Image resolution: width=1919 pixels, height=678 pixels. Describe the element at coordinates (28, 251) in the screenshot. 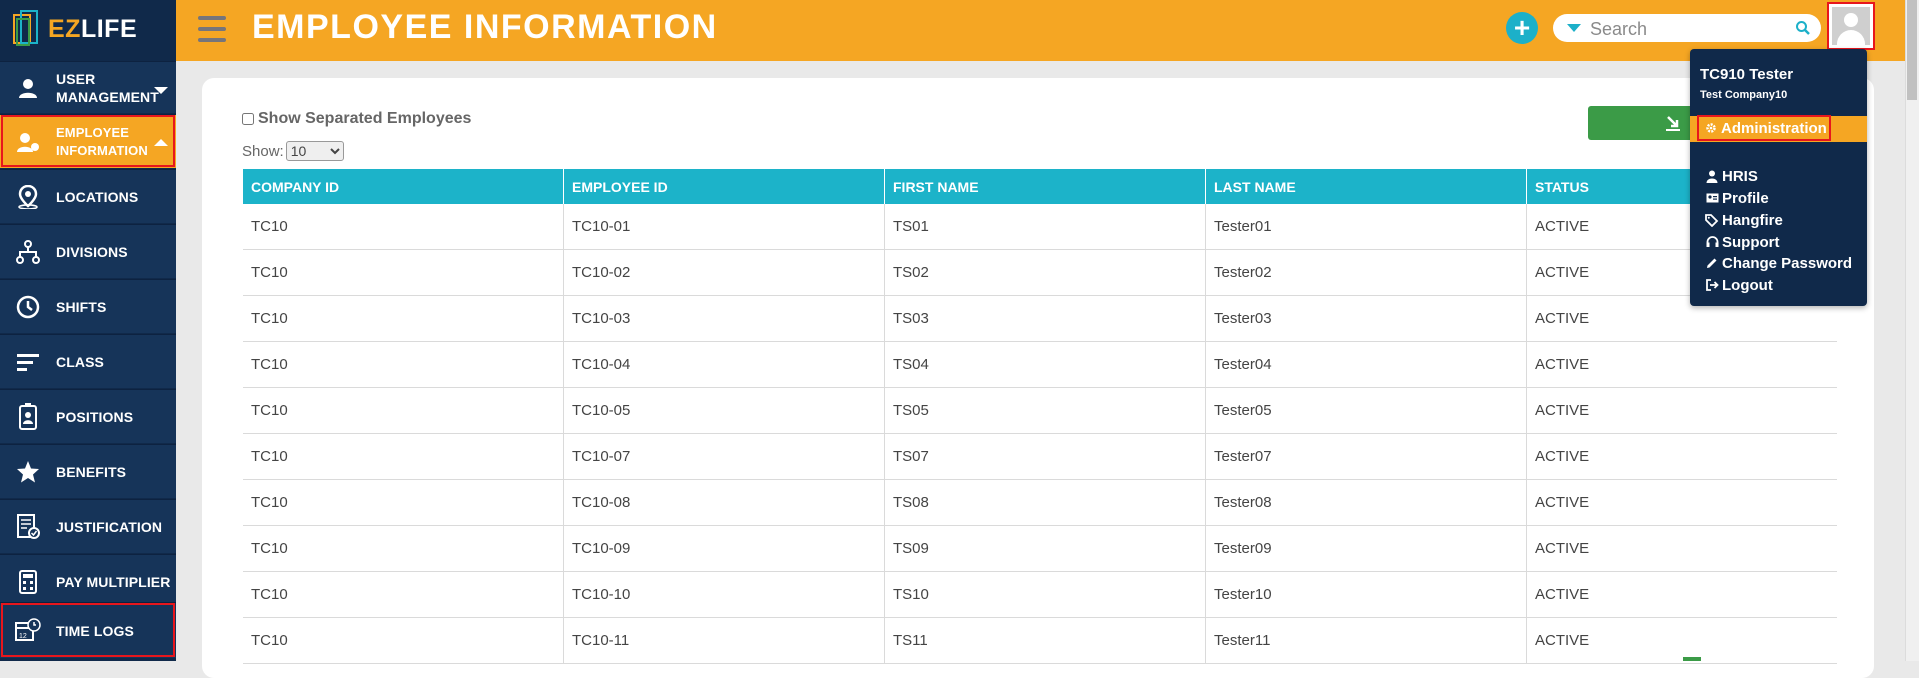

I see `hierarchy-icon` at that location.